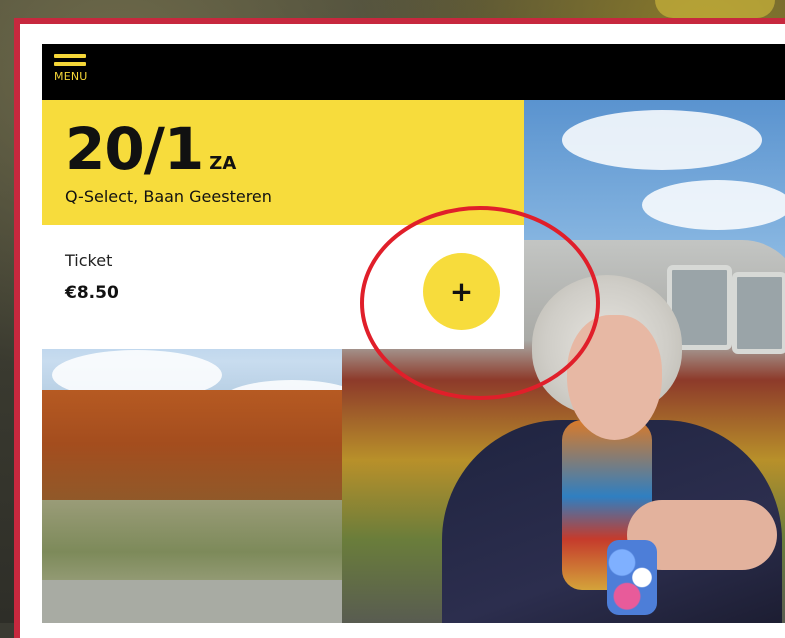 This screenshot has height=638, width=785. I want to click on event-date-panel: 20/1 ZA Q-Select, Baan Geesteren, so click(283, 162).